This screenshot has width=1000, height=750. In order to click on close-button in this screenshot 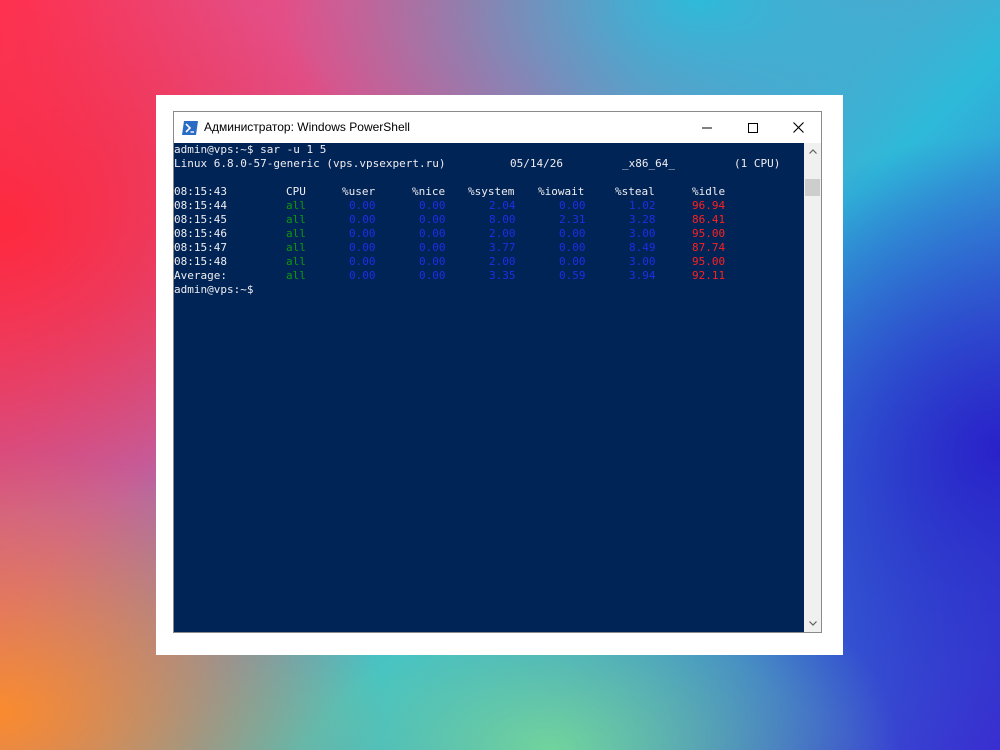, I will do `click(798, 127)`.